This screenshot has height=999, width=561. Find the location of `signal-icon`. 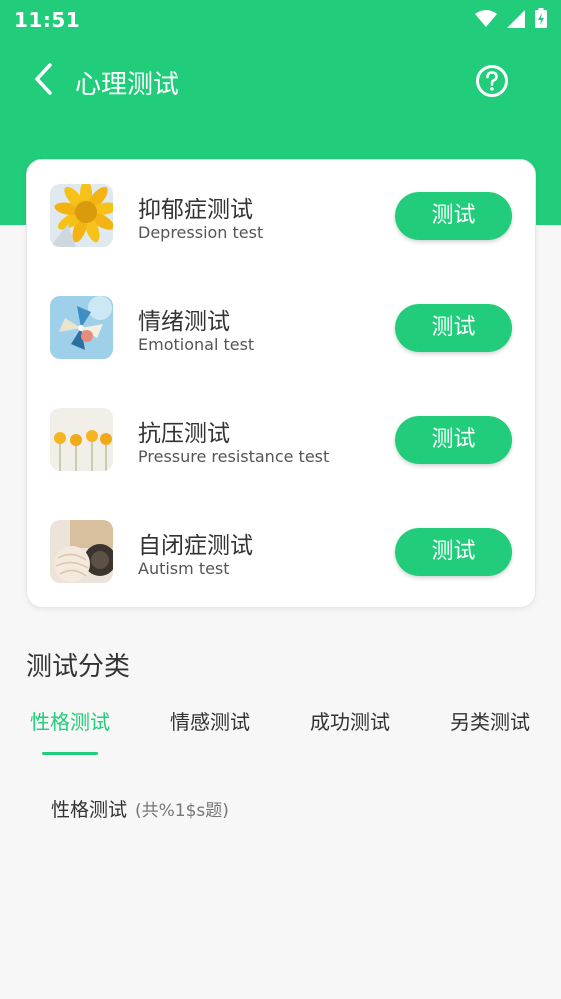

signal-icon is located at coordinates (516, 21).